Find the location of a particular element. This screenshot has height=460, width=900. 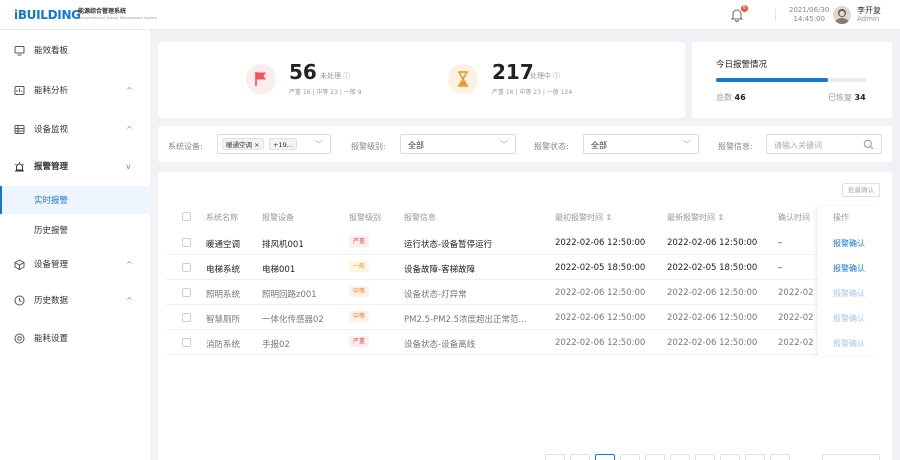

sidebar-item-device-monitoring: 设备监视 ^ is located at coordinates (75, 129).